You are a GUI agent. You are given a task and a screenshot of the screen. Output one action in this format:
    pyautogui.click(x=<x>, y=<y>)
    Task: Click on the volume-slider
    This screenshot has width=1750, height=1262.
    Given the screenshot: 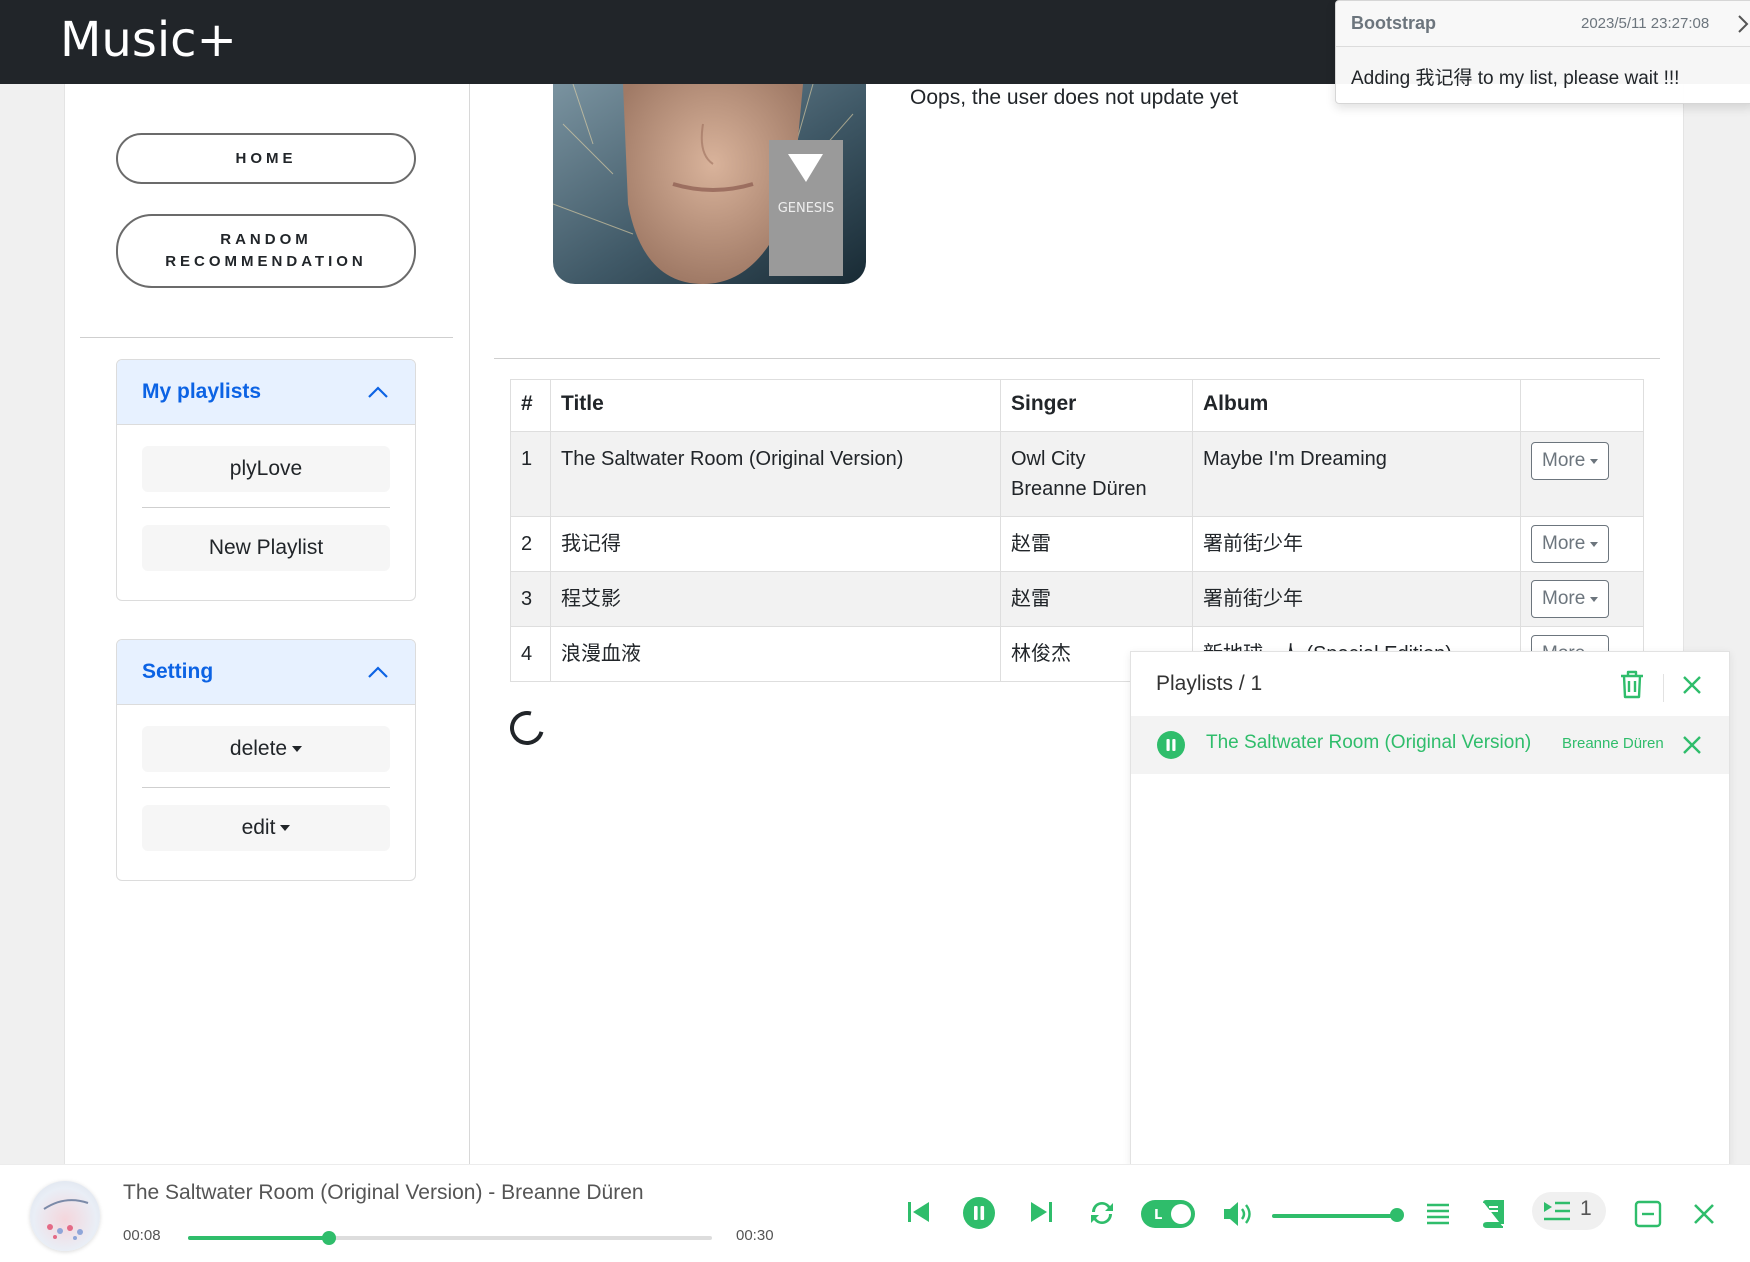 What is the action you would take?
    pyautogui.click(x=1333, y=1216)
    